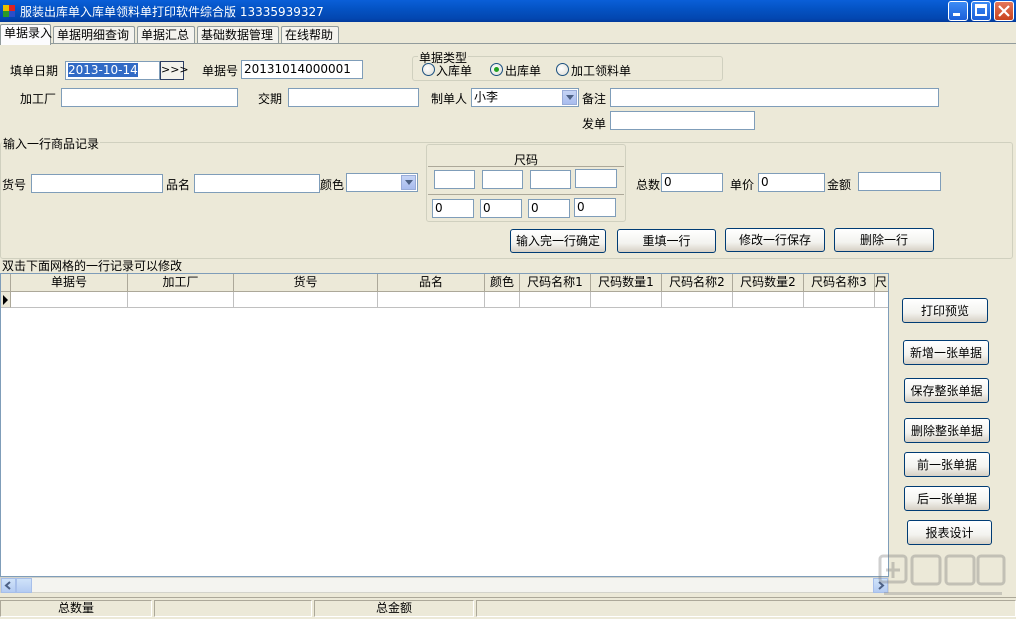 The image size is (1016, 619). Describe the element at coordinates (6, 283) in the screenshot. I see `grid-corner` at that location.